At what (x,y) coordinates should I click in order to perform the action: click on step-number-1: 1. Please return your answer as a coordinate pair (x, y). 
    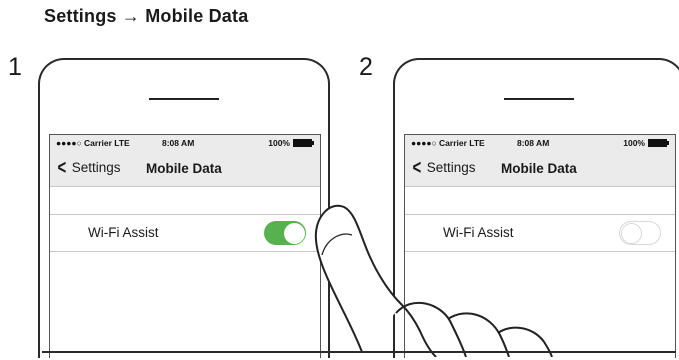
    Looking at the image, I should click on (15, 67).